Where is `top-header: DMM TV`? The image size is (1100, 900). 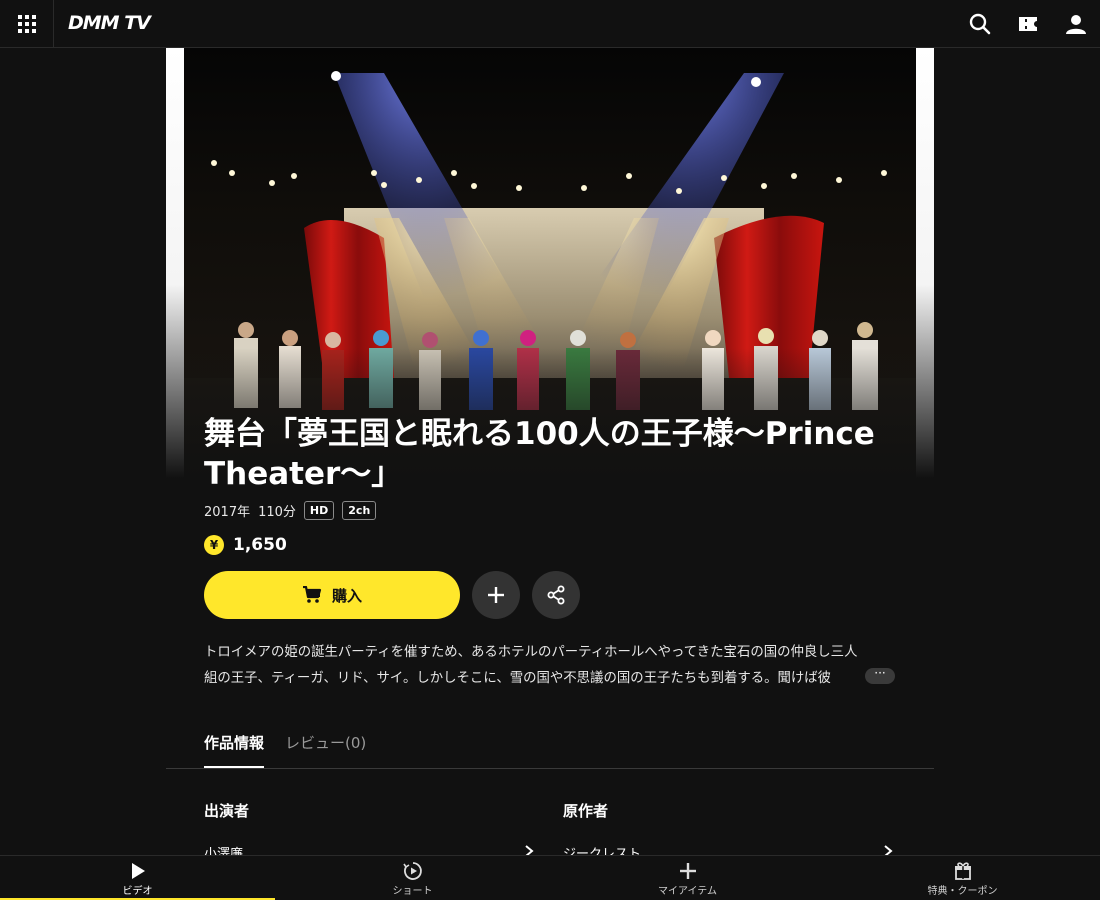 top-header: DMM TV is located at coordinates (550, 24).